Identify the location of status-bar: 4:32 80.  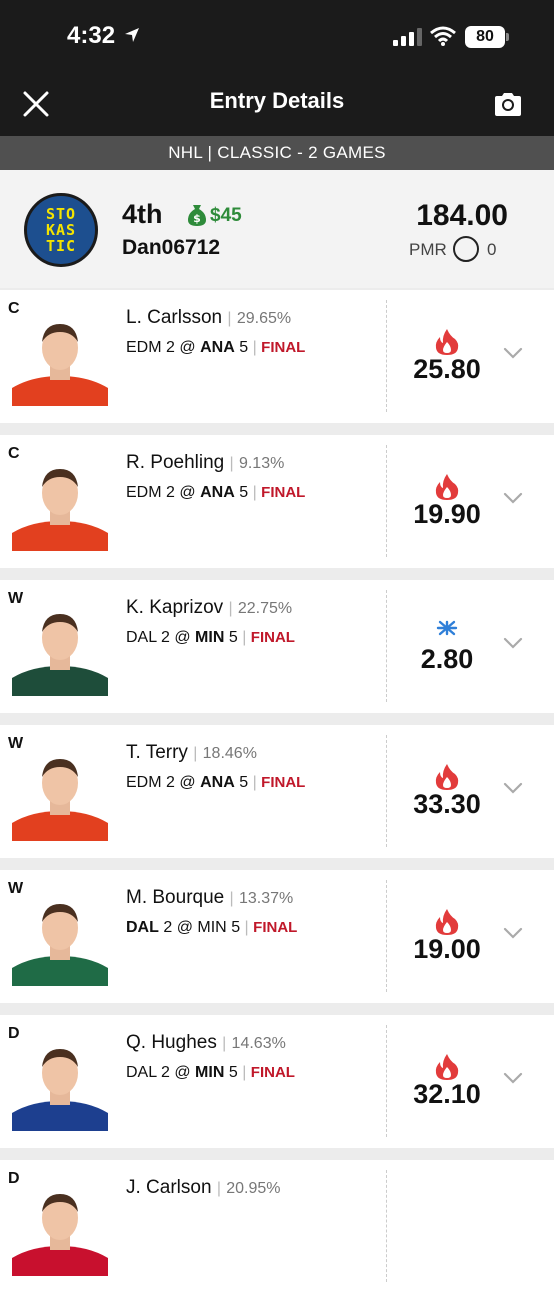
(277, 35).